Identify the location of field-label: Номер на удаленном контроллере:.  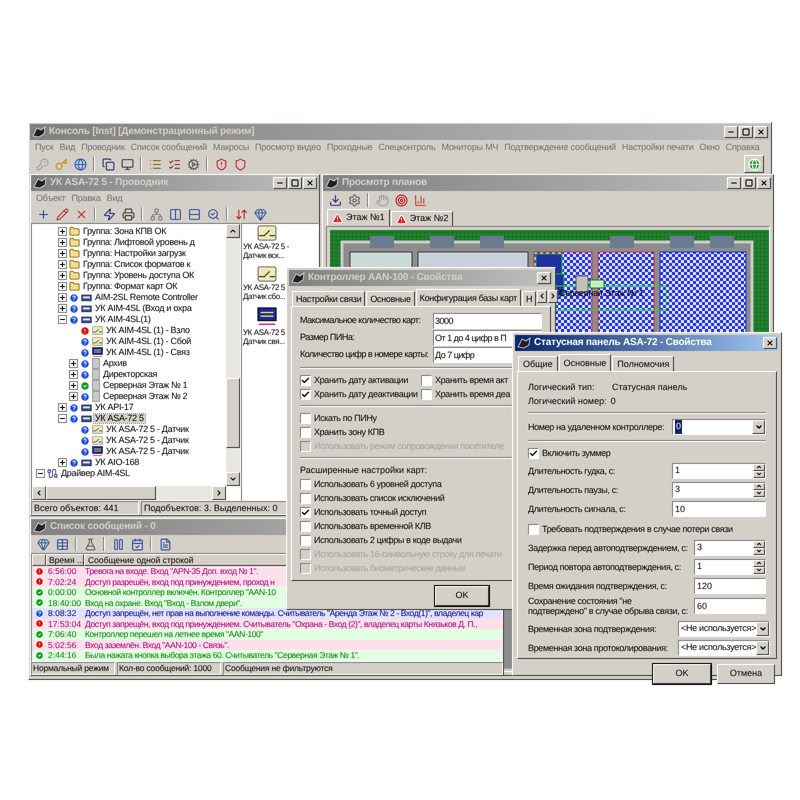
(597, 427).